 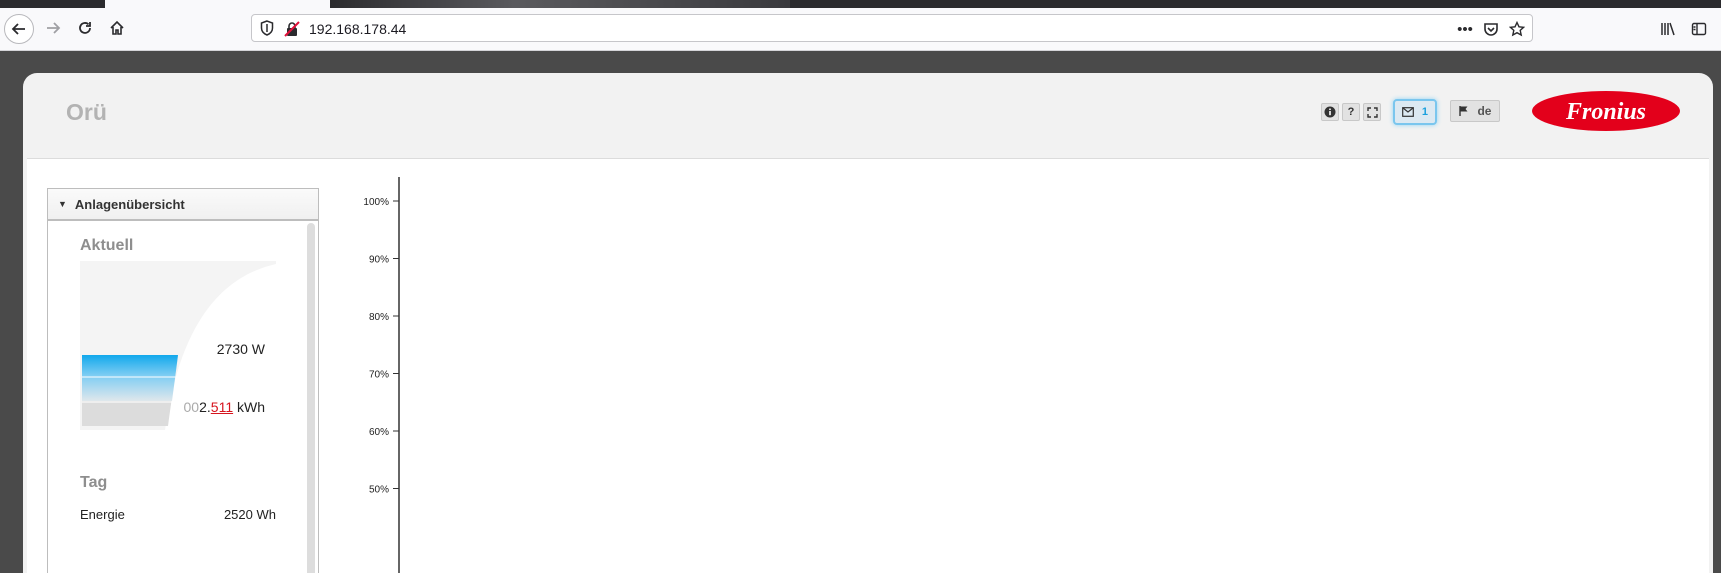 What do you see at coordinates (62, 204) in the screenshot?
I see `caret-down-icon: ▼` at bounding box center [62, 204].